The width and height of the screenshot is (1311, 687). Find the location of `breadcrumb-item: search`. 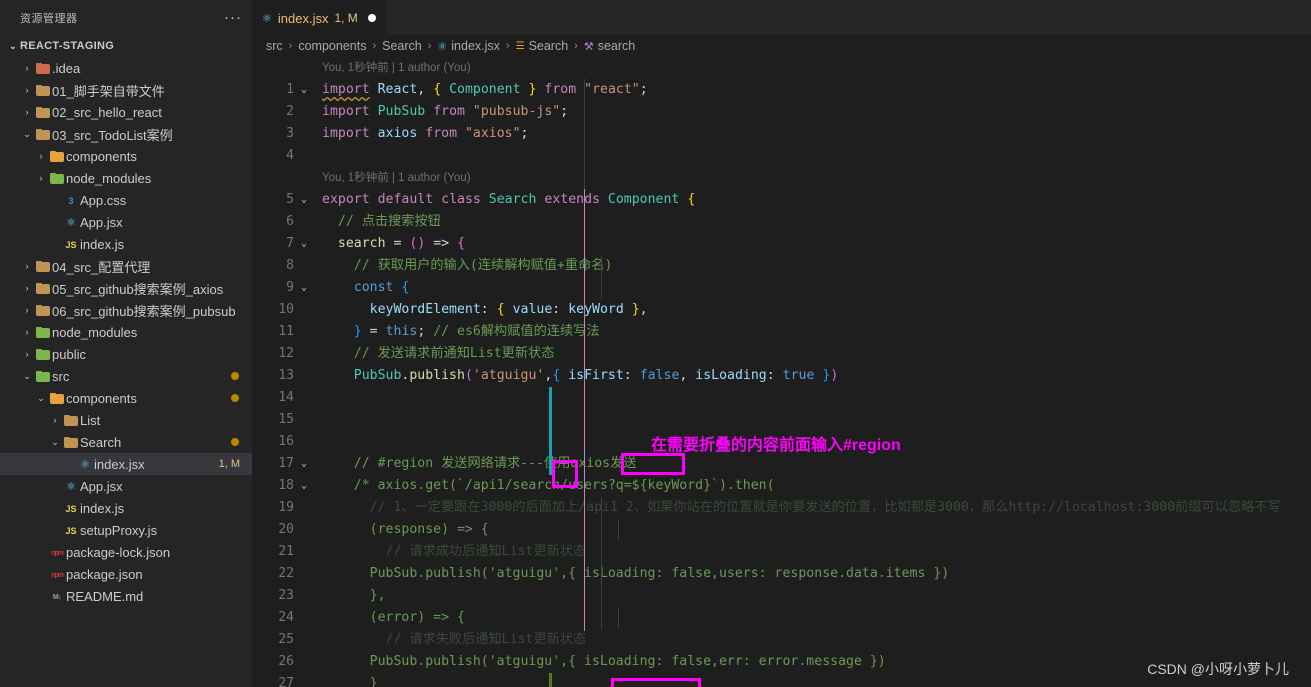

breadcrumb-item: search is located at coordinates (617, 46).